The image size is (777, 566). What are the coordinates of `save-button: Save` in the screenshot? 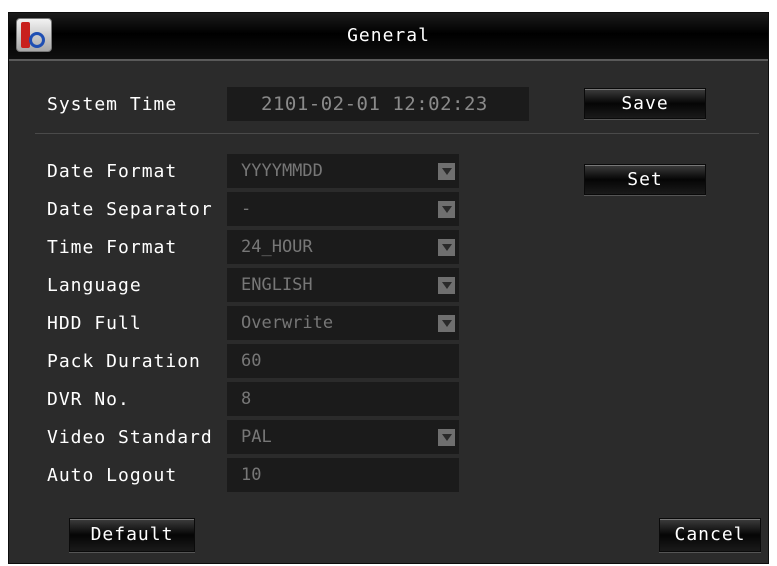 It's located at (645, 103).